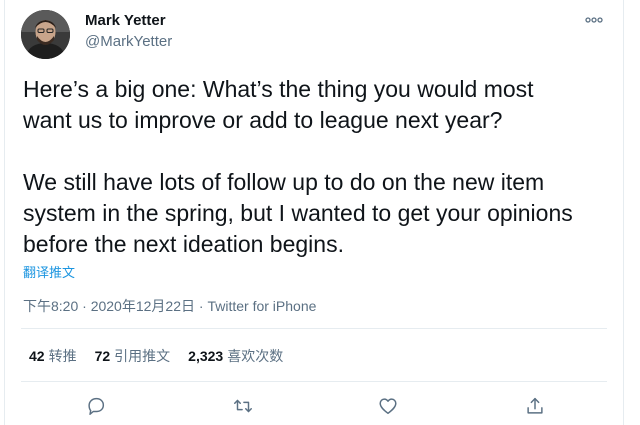 This screenshot has height=425, width=640. Describe the element at coordinates (143, 306) in the screenshot. I see `tweet-date: 2020年12月22日` at that location.